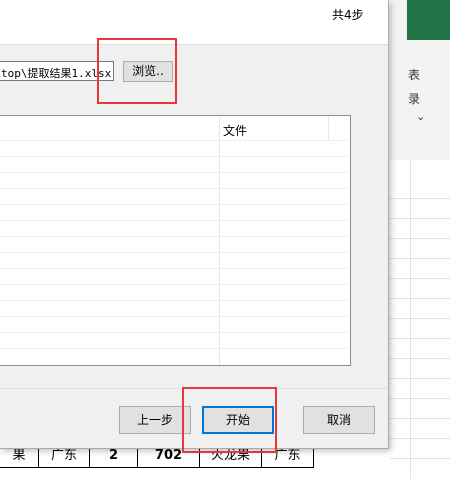 This screenshot has width=450, height=479. Describe the element at coordinates (414, 98) in the screenshot. I see `ribbon-item-record: 录` at that location.